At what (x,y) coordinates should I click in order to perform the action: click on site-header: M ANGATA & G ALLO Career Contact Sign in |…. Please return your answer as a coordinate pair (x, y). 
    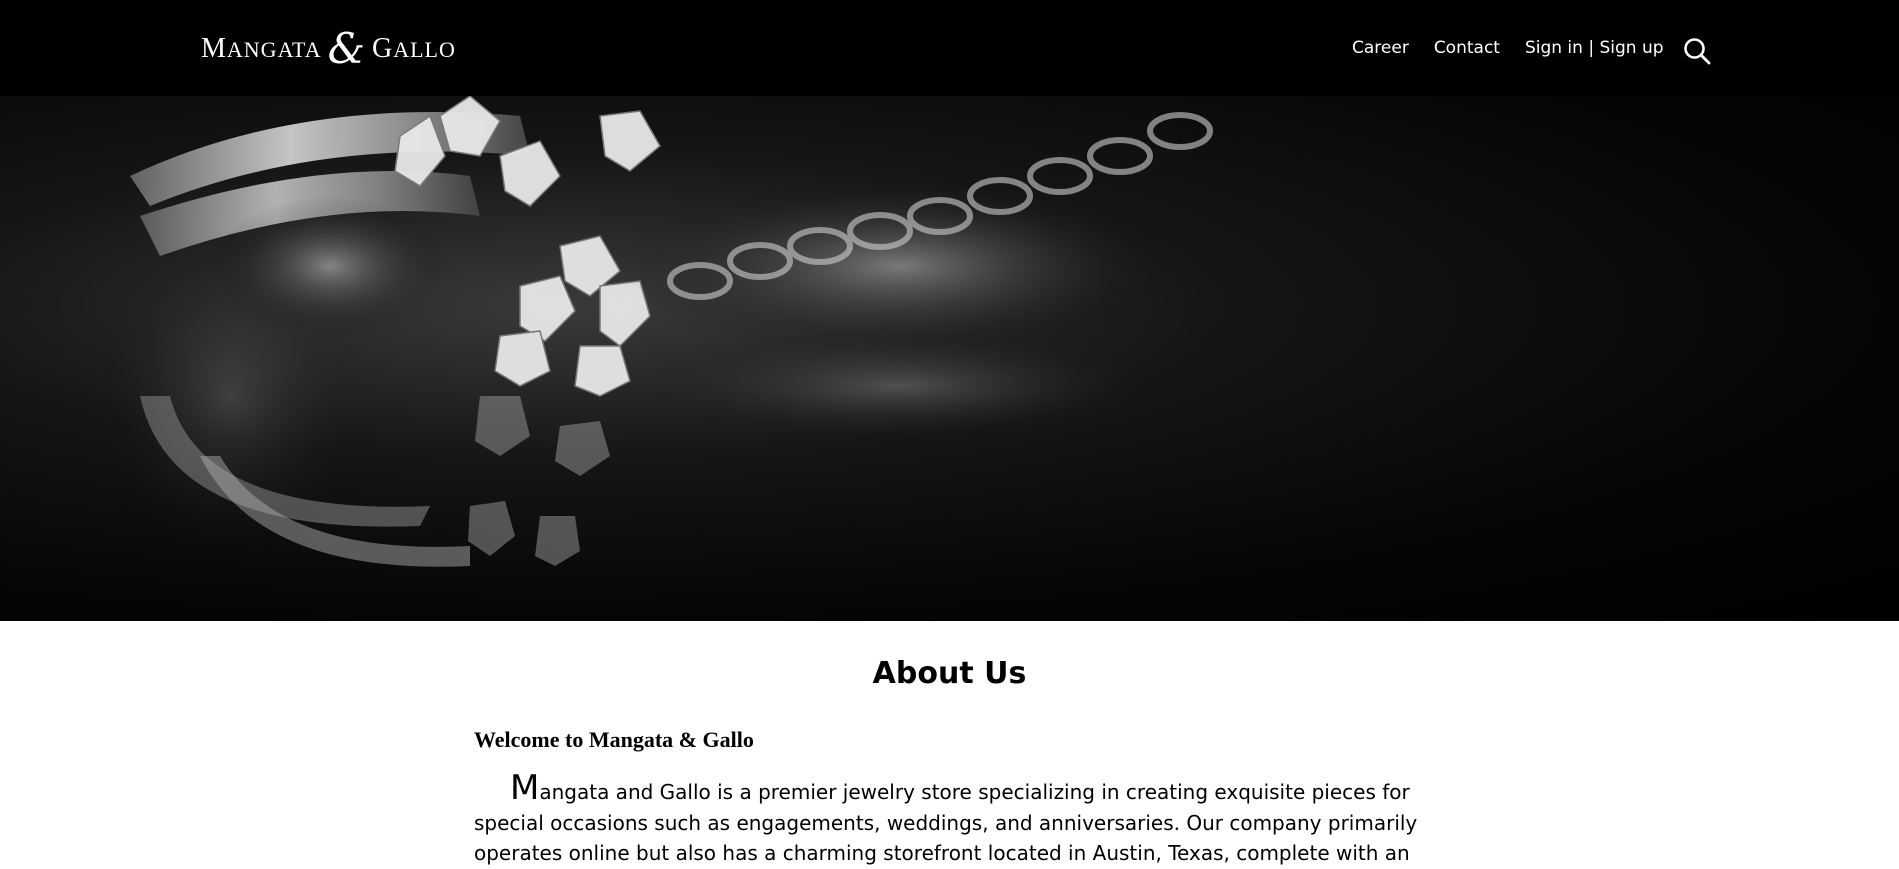
    Looking at the image, I should click on (949, 48).